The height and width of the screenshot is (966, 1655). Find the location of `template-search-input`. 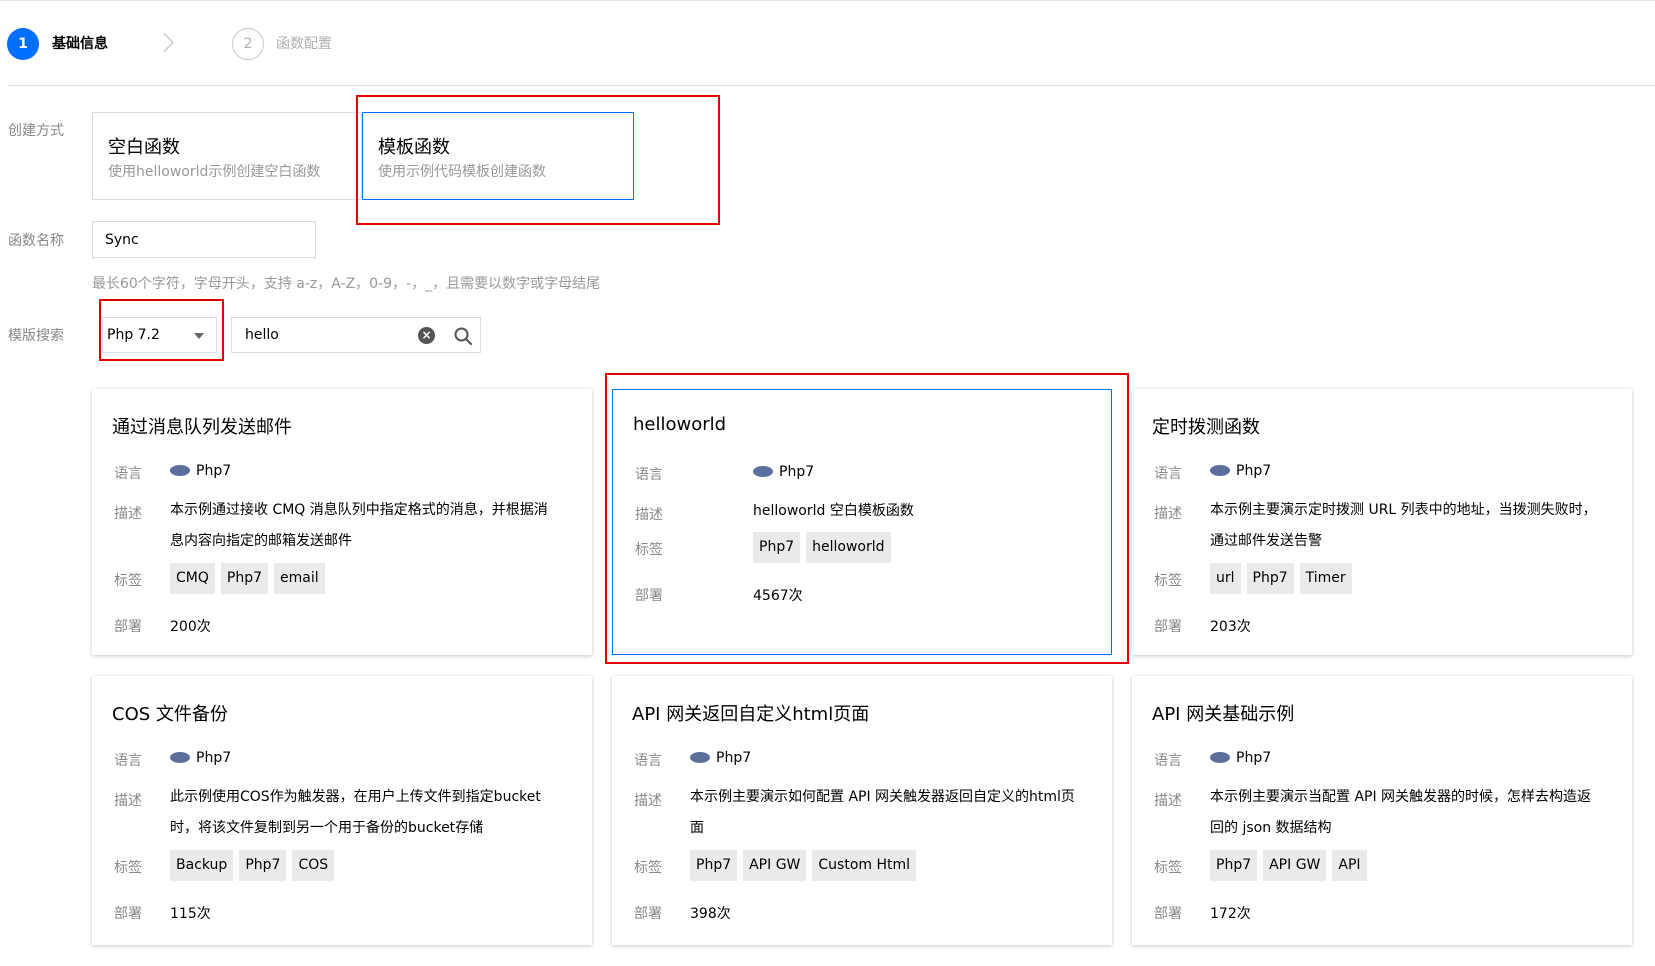

template-search-input is located at coordinates (335, 335).